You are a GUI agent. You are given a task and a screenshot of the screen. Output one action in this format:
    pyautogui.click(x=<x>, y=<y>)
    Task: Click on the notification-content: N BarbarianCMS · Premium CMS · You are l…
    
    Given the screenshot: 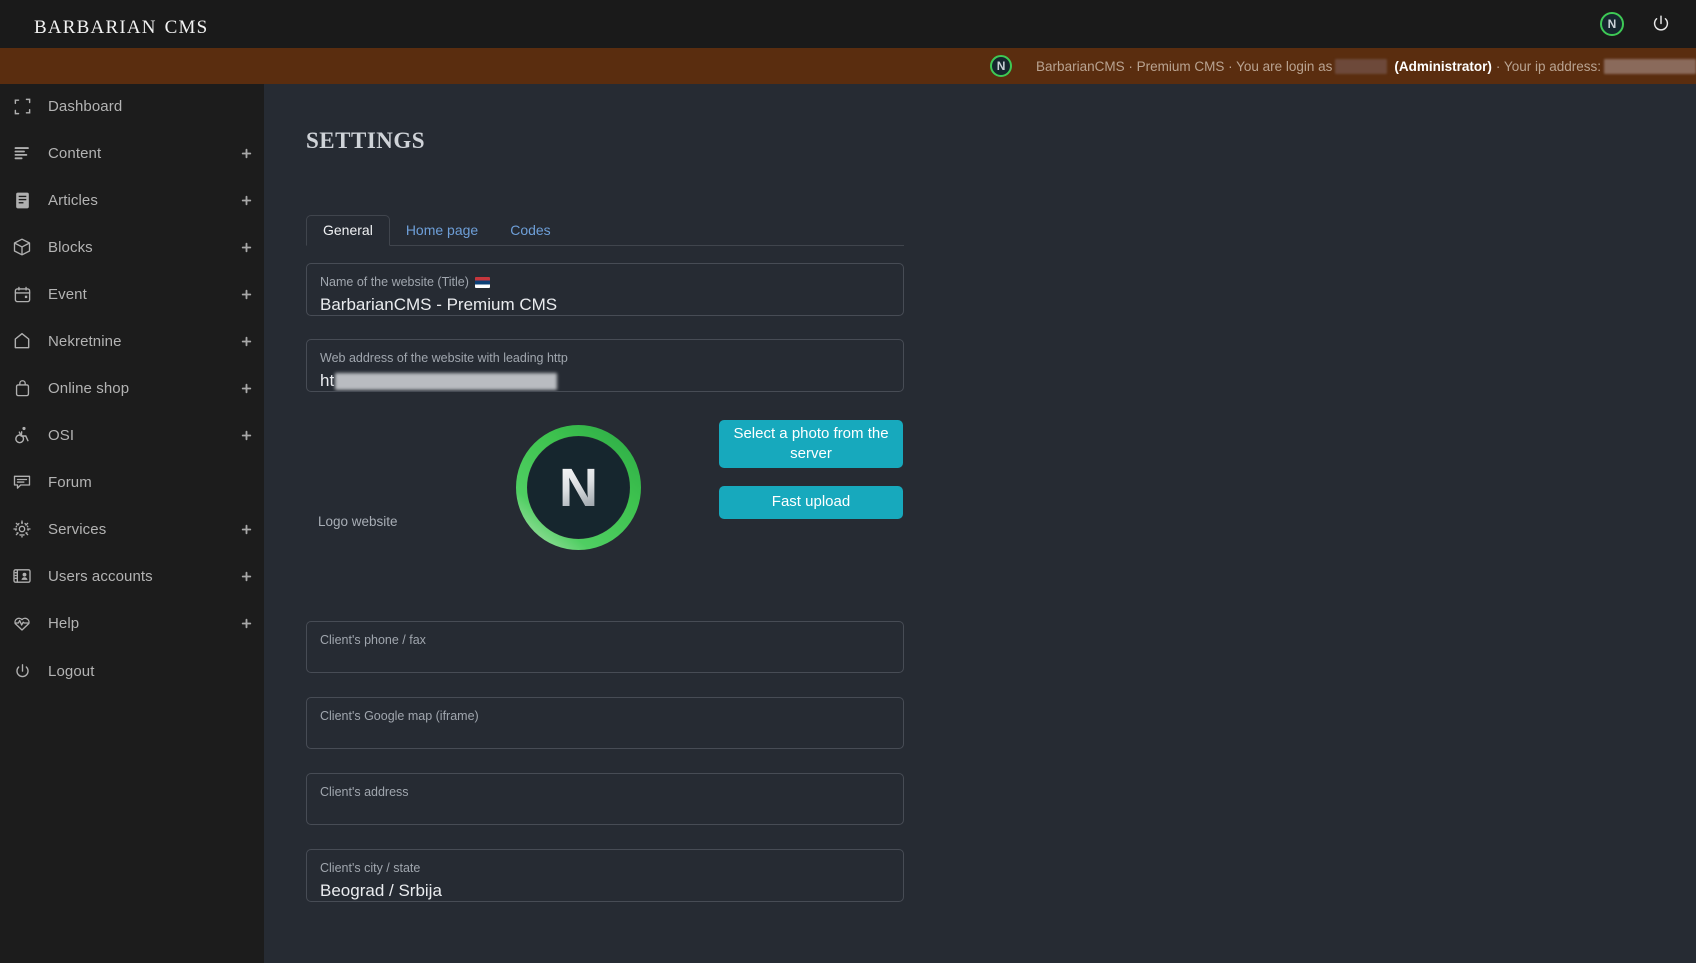 What is the action you would take?
    pyautogui.click(x=1343, y=66)
    